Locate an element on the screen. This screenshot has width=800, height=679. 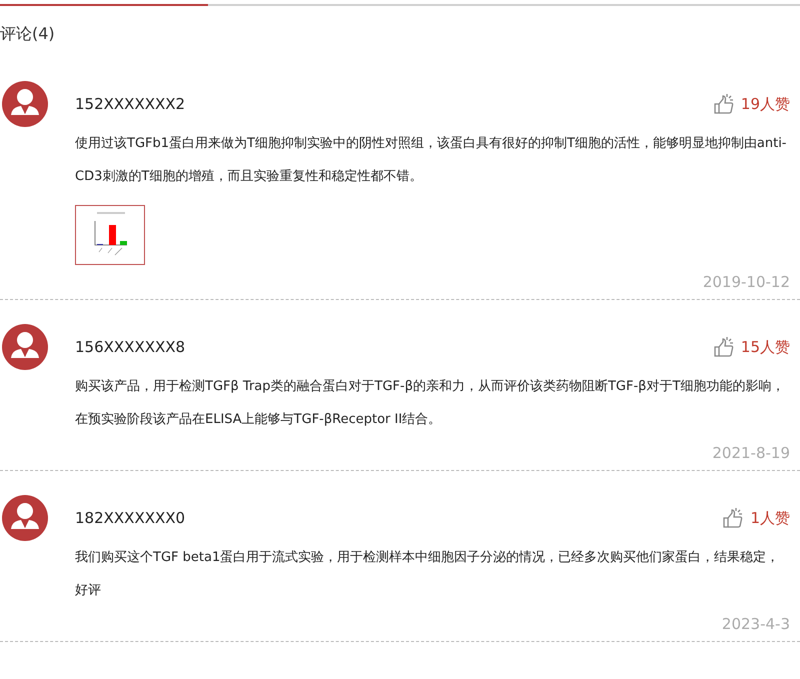
comment-text: 使用过该TGFb1蛋白用来做为T细胞抑制实验中的阴性对照组，该蛋白具有很好的抑制T细胞的活性，能够明显地抑制由anti-CD3刺激的T细胞的增殖，而且实验重复性和稳定性都不错。 is located at coordinates (431, 160).